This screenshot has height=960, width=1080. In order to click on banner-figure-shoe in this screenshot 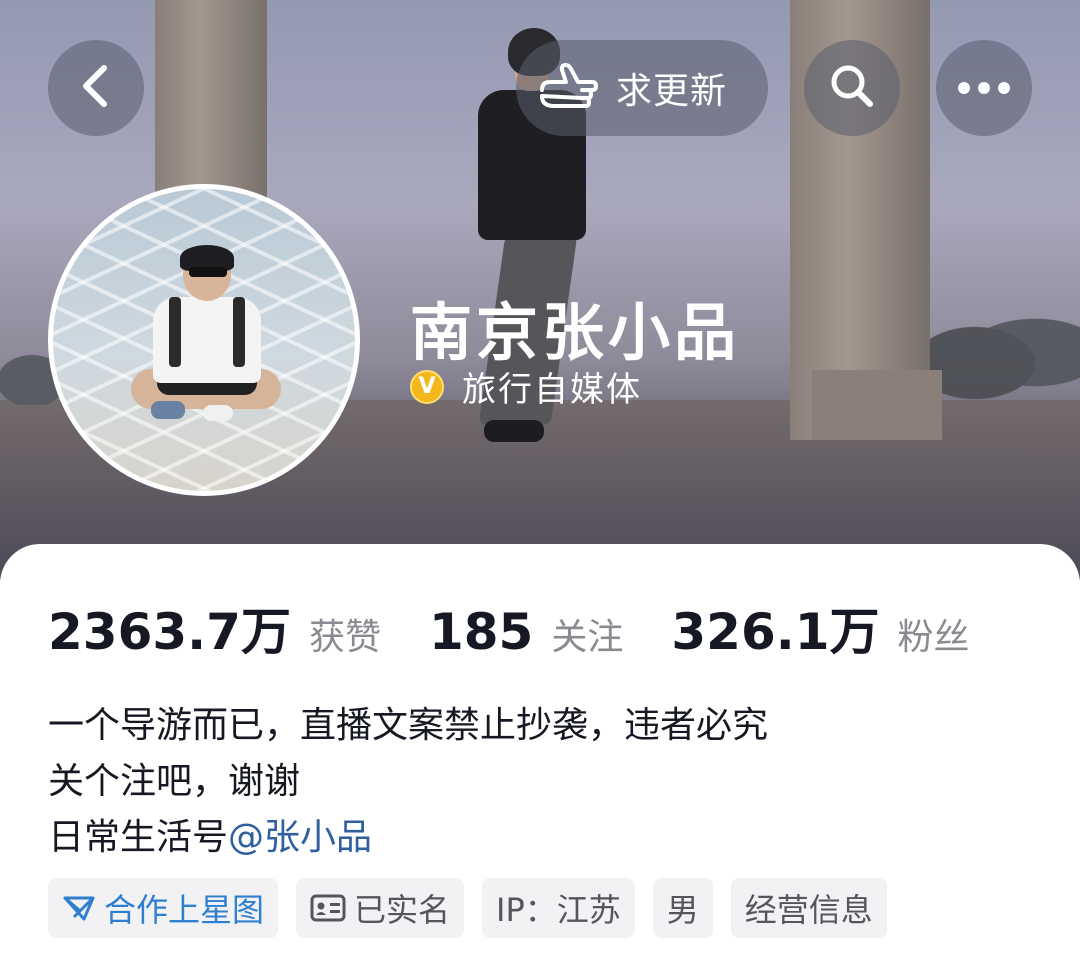, I will do `click(514, 431)`.